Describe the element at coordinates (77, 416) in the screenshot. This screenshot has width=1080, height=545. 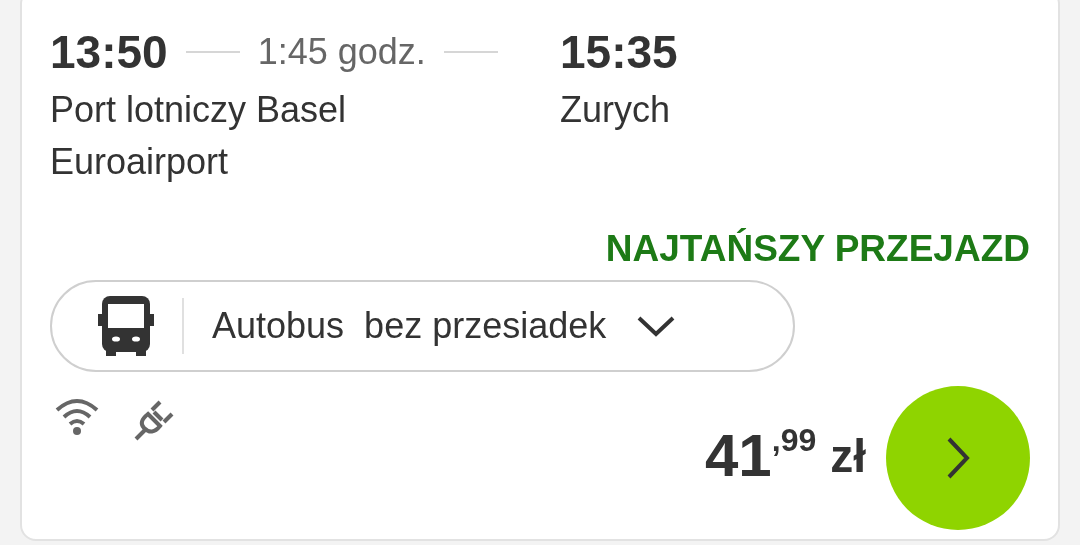
I see `wifi-icon` at that location.